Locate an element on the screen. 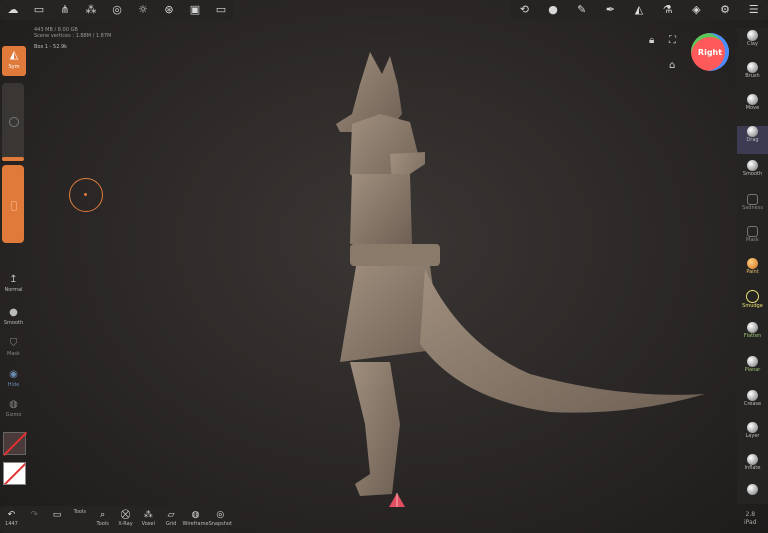 This screenshot has height=533, width=768. grid-button: ▱ Grid is located at coordinates (171, 519).